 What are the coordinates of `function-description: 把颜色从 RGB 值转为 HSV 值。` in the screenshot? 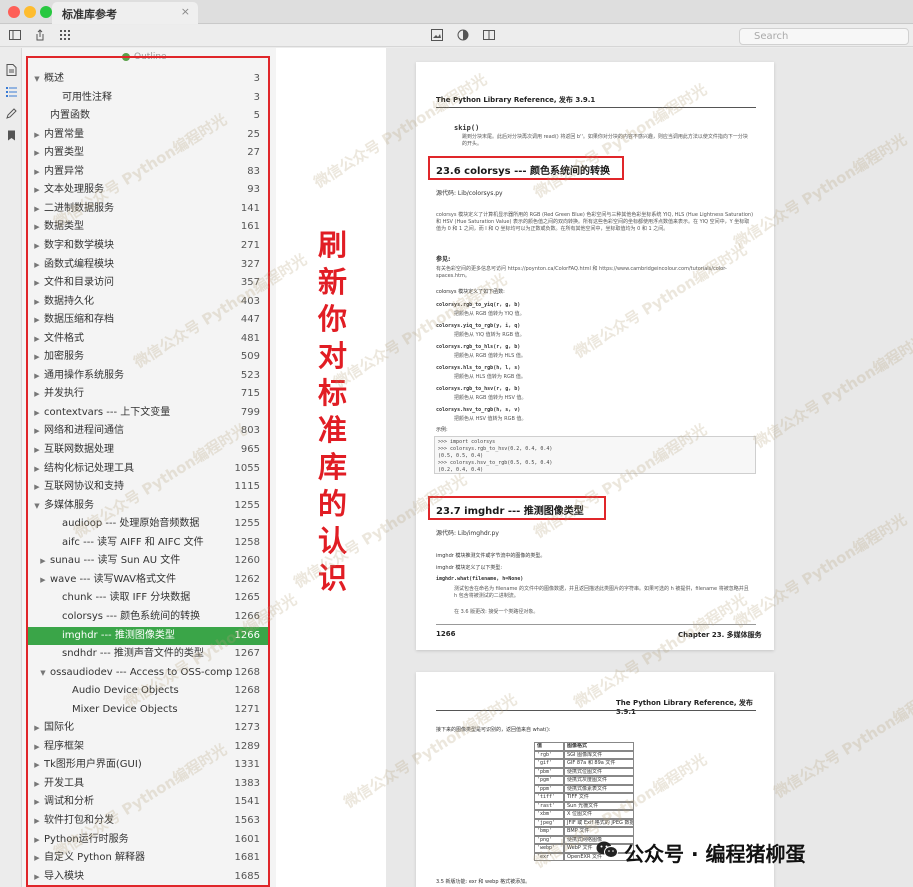 It's located at (490, 398).